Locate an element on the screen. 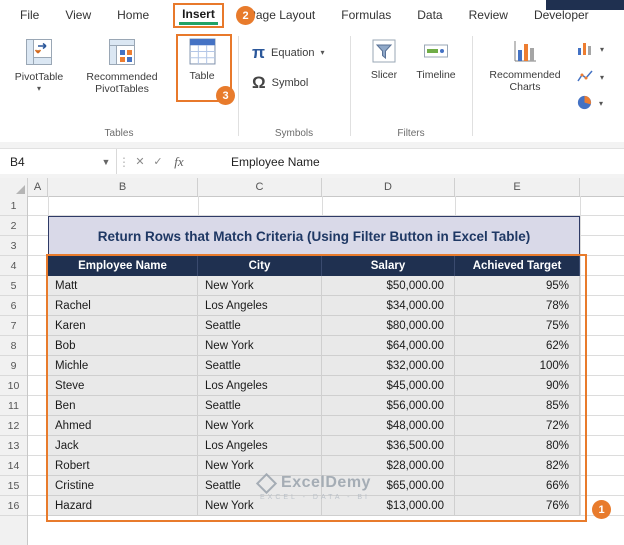  name-box-chevron-icon: ▼ is located at coordinates (106, 161).